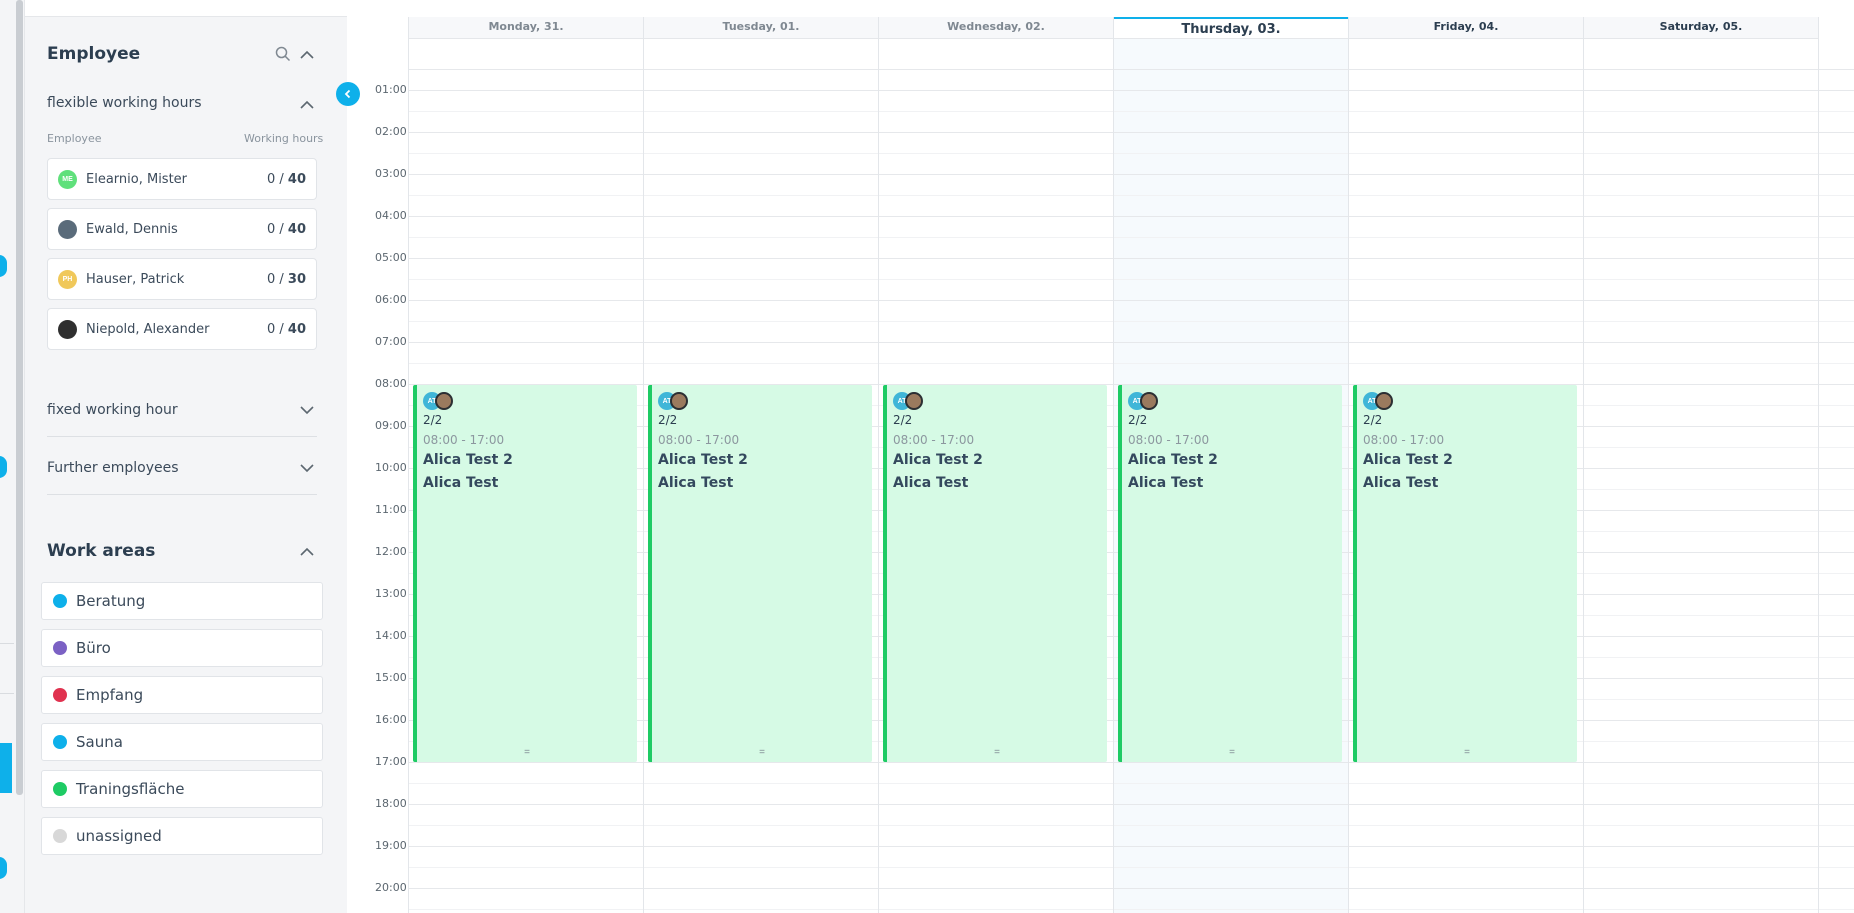 The image size is (1854, 913). What do you see at coordinates (19, 397) in the screenshot?
I see `rail-scrollbar` at bounding box center [19, 397].